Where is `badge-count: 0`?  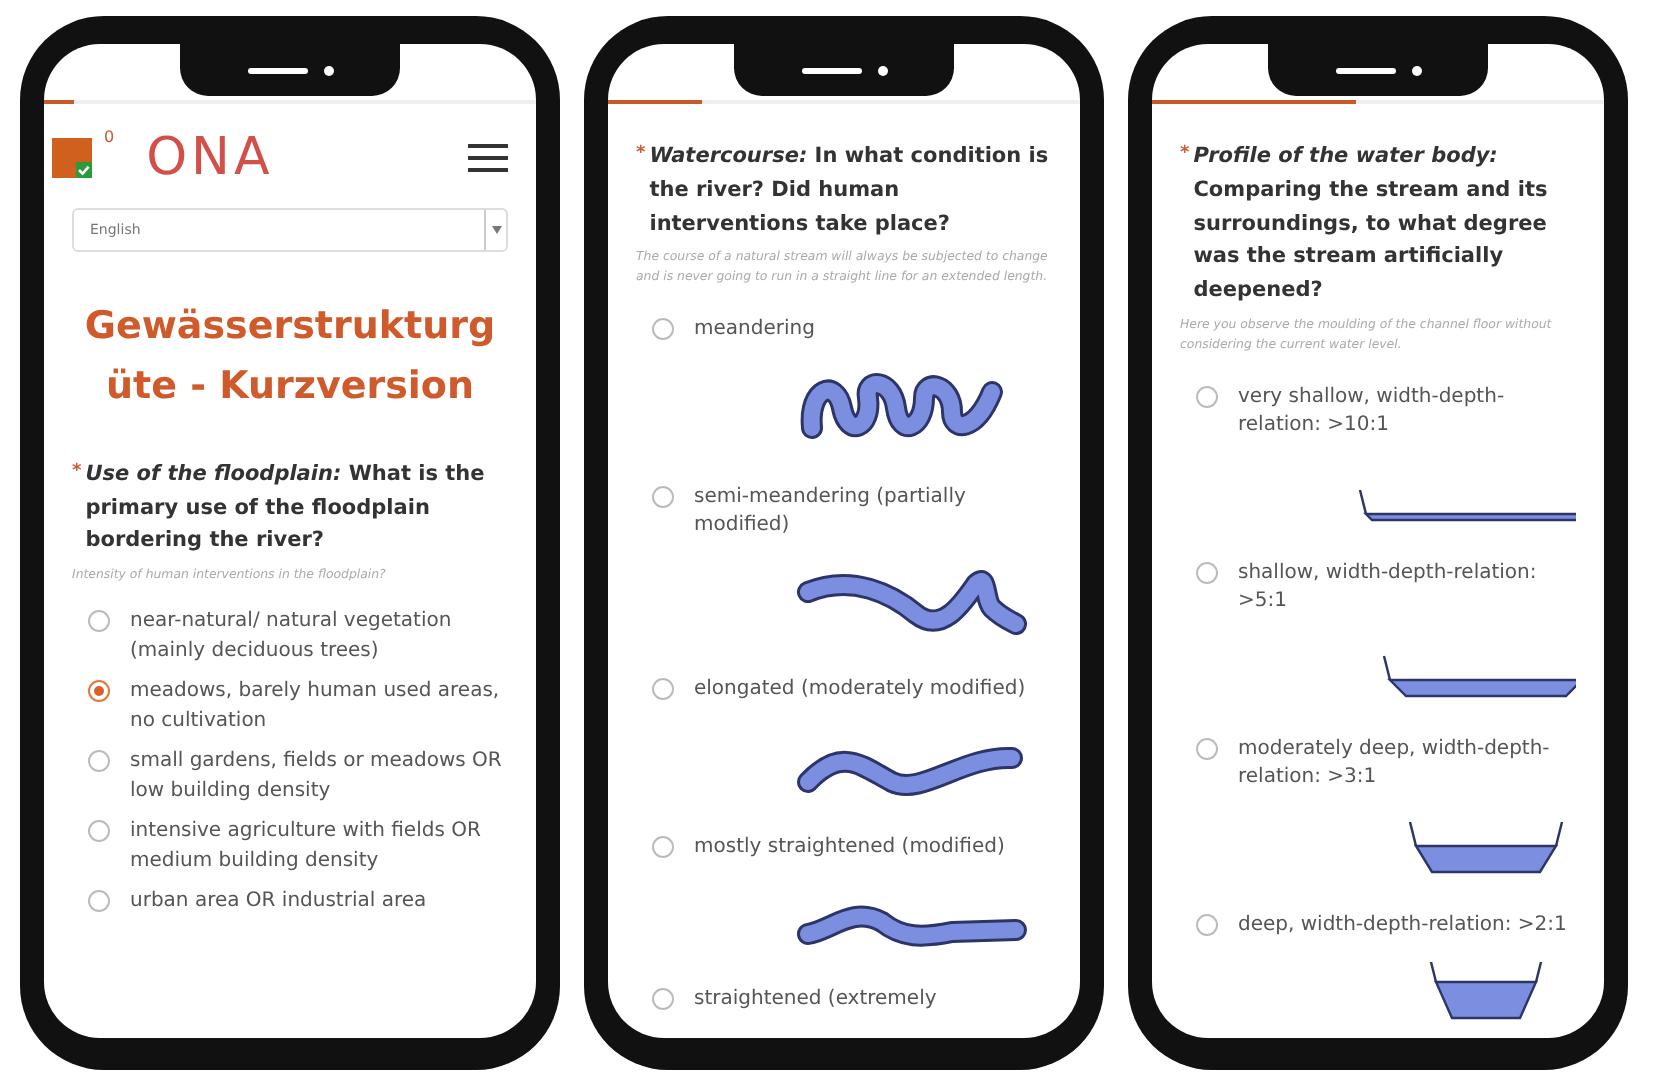
badge-count: 0 is located at coordinates (109, 137).